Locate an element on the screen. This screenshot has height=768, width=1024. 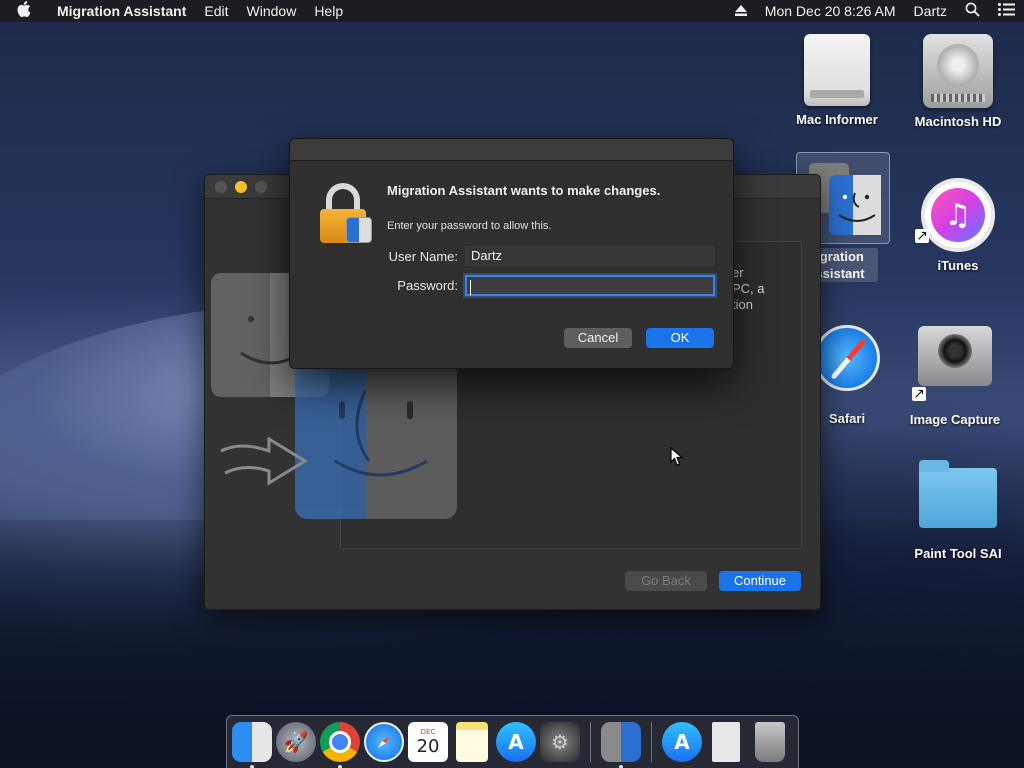
desktop-icon-label: iTunes is located at coordinates (958, 265).